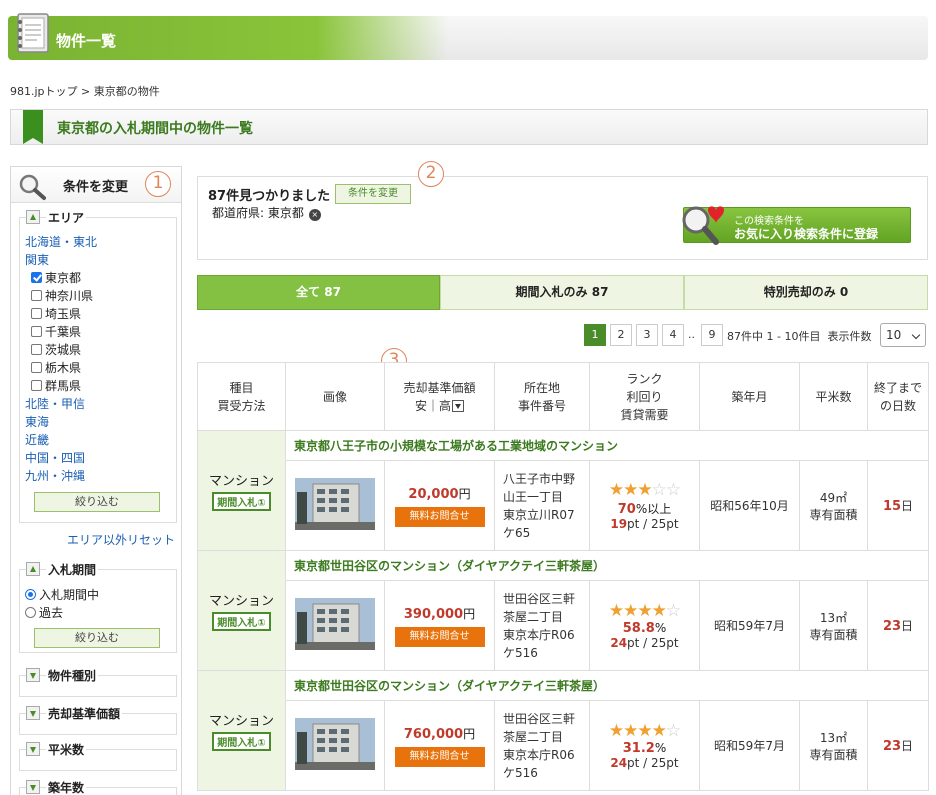  What do you see at coordinates (595, 335) in the screenshot?
I see `page-1: 1` at bounding box center [595, 335].